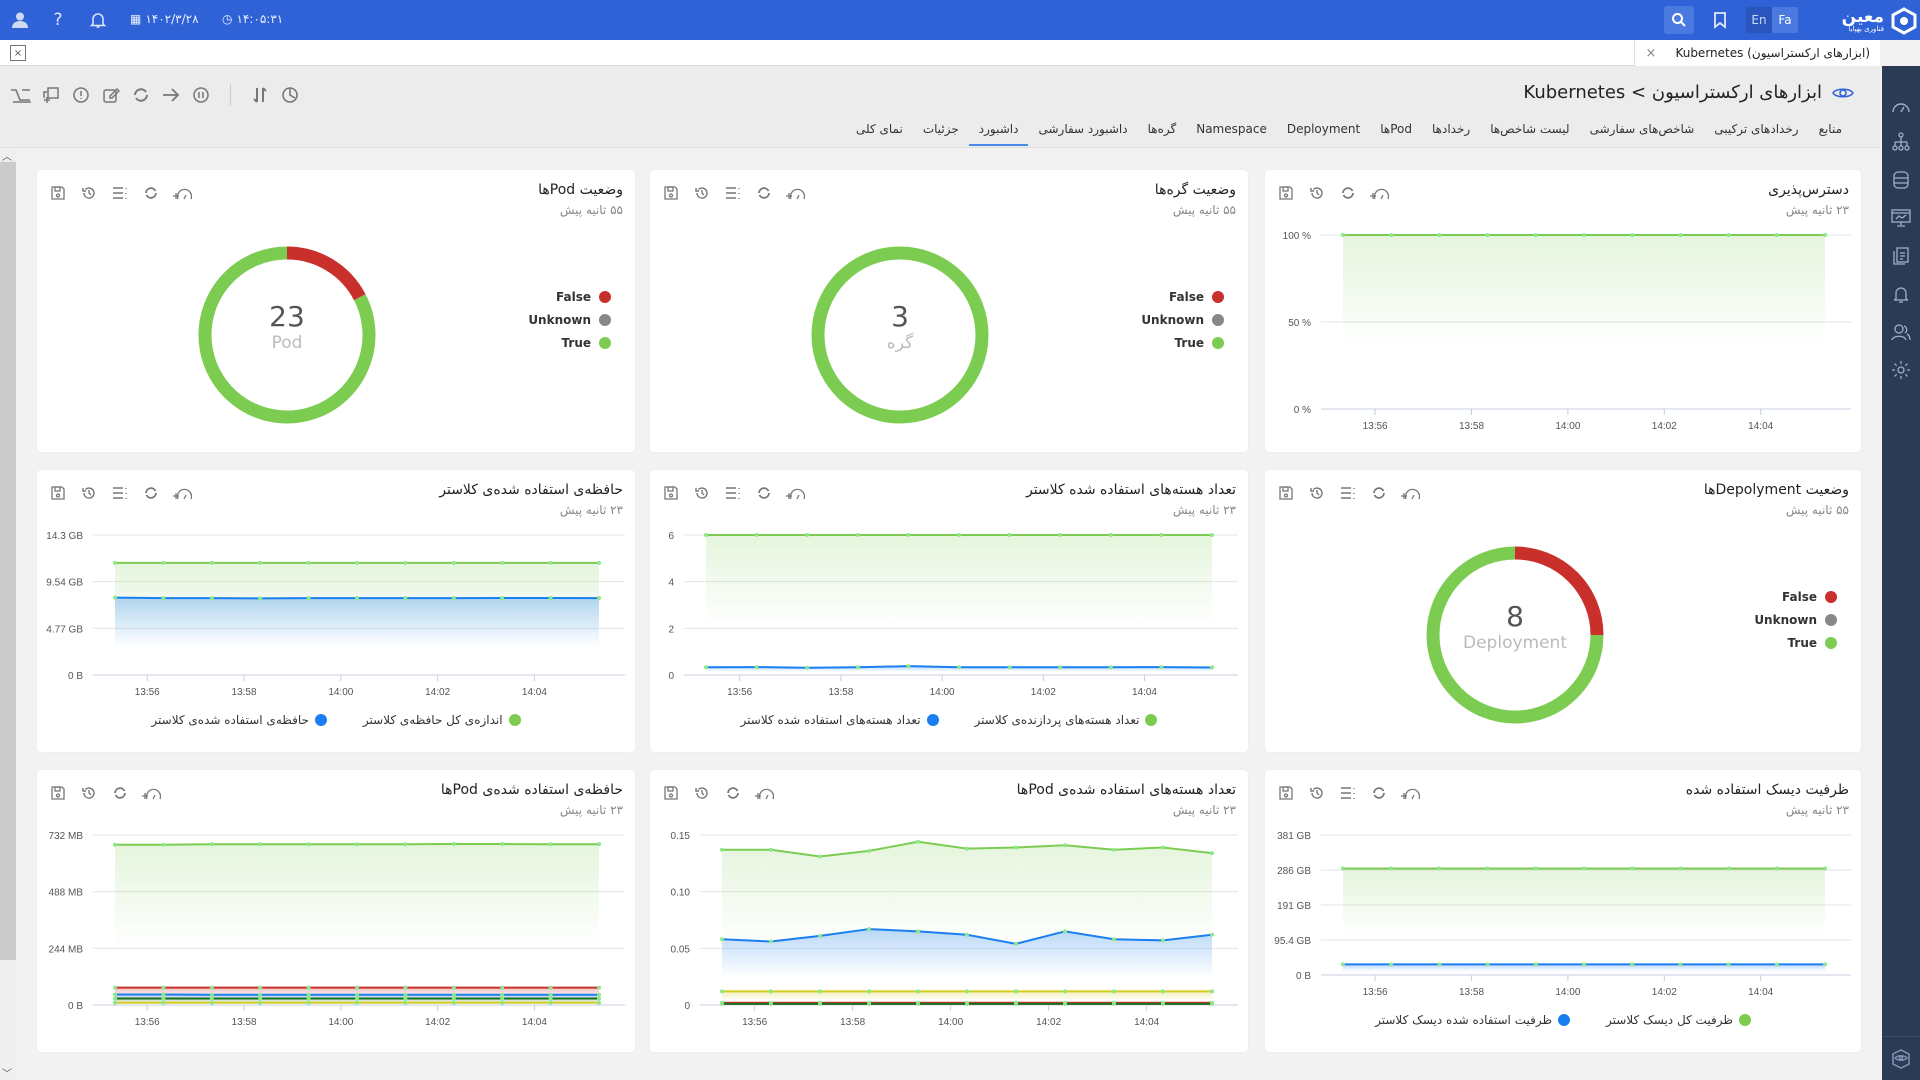 The height and width of the screenshot is (1080, 1920). I want to click on tab-1: جزئیات, so click(941, 132).